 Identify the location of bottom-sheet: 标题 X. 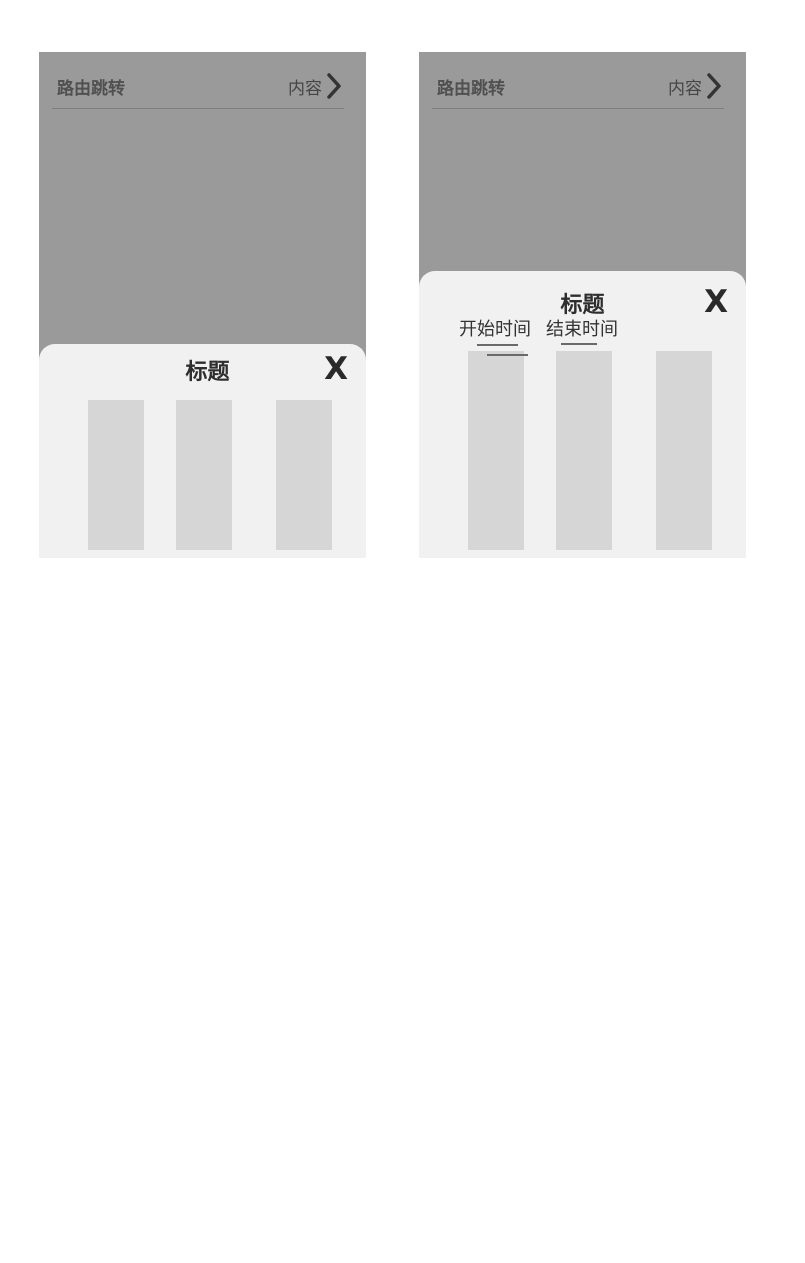
(202, 451).